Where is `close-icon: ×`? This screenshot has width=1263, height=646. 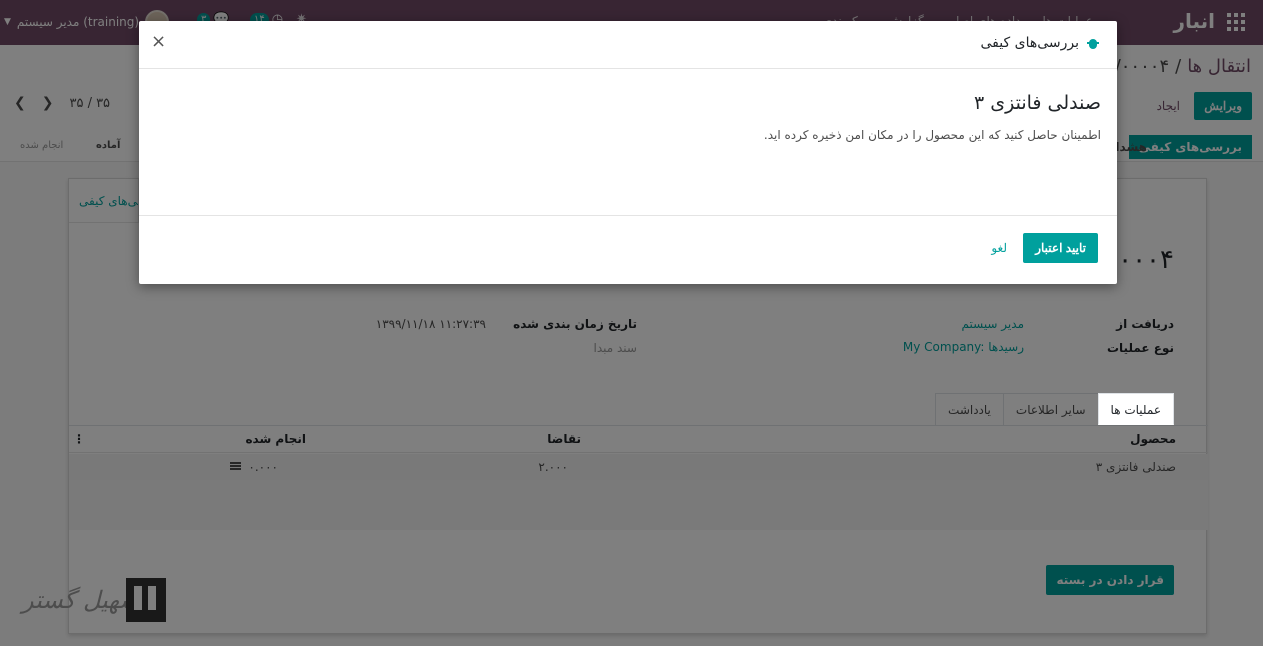 close-icon: × is located at coordinates (158, 41).